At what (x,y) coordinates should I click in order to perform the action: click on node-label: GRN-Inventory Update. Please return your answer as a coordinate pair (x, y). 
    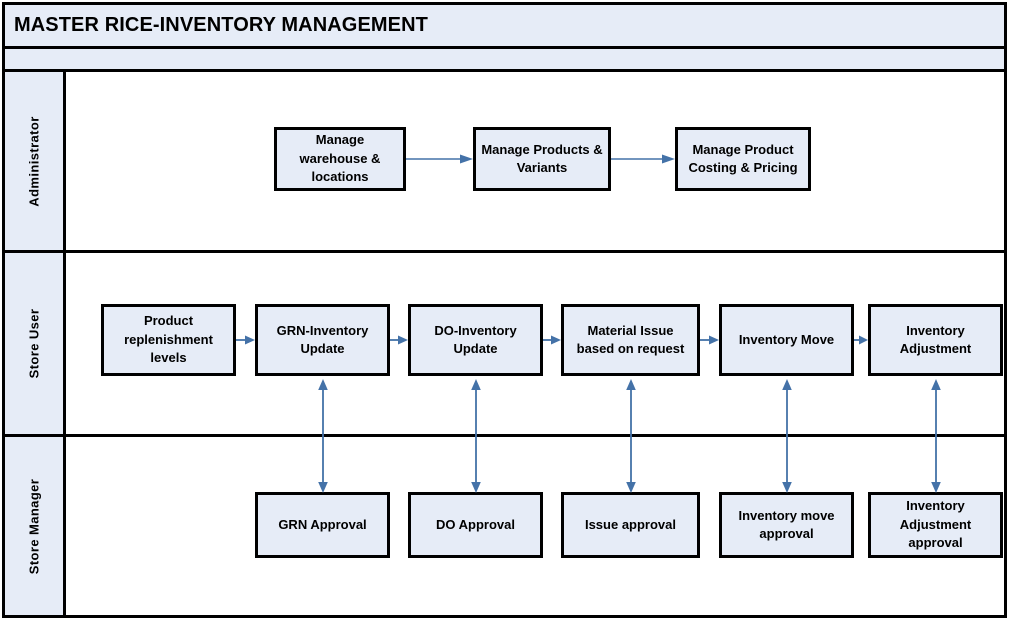
    Looking at the image, I should click on (322, 339).